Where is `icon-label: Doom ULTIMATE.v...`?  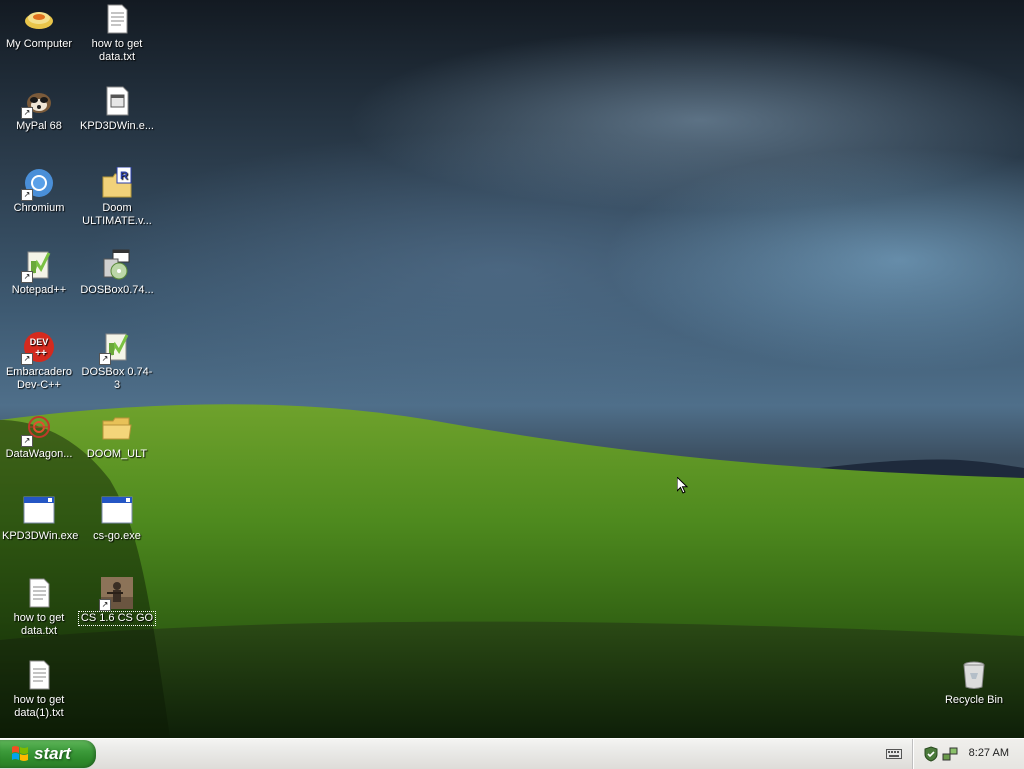 icon-label: Doom ULTIMATE.v... is located at coordinates (117, 214).